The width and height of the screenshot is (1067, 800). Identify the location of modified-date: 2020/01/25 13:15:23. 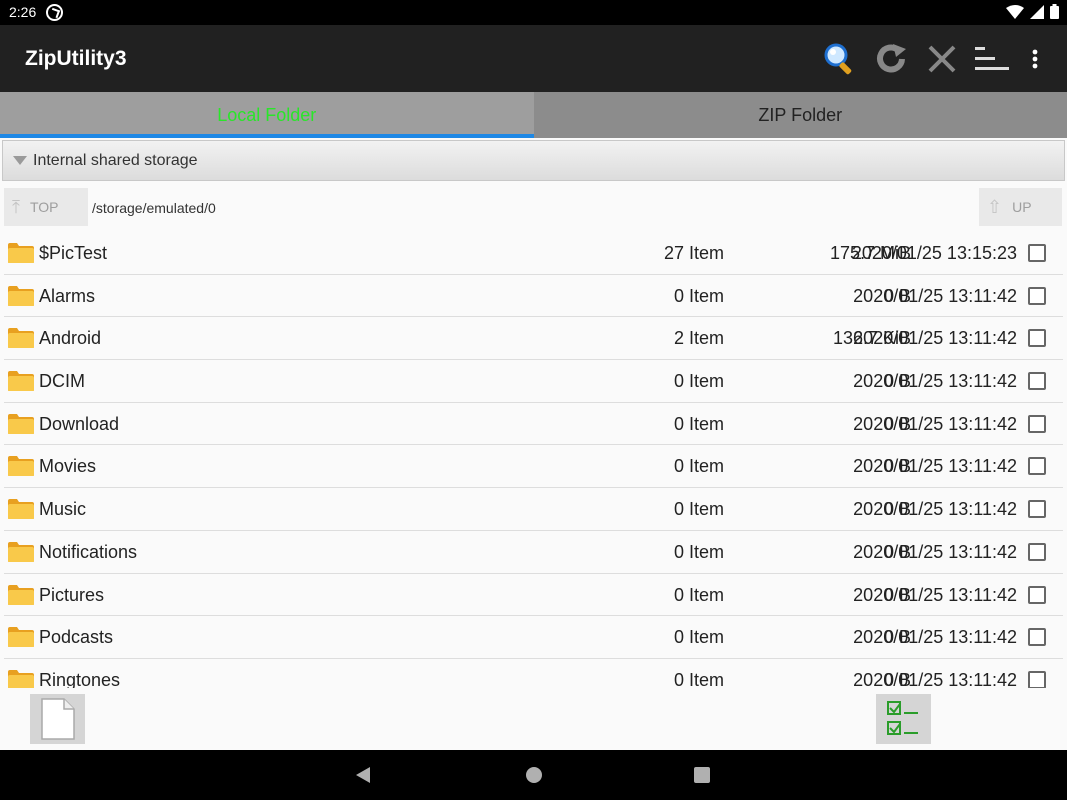
(934, 253).